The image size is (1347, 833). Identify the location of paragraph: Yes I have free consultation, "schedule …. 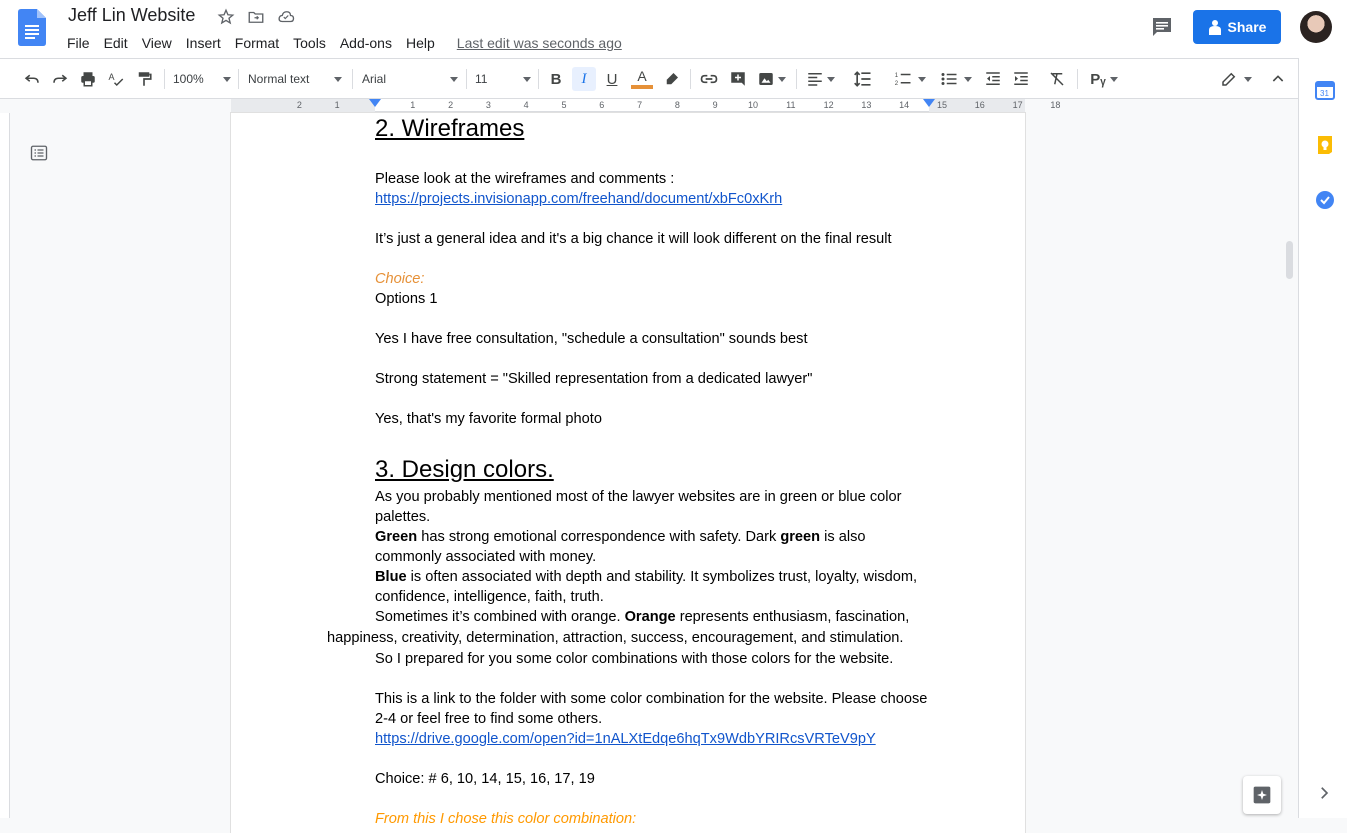
(591, 339).